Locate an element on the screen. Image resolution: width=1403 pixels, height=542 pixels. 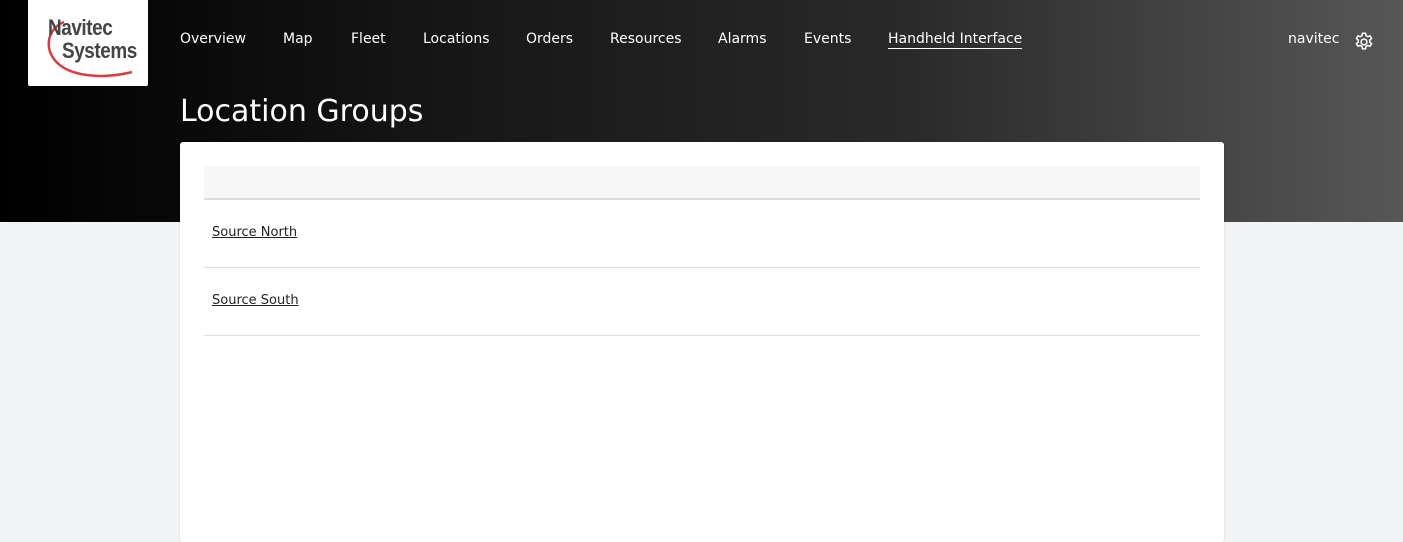
table-row: Source South is located at coordinates (702, 302).